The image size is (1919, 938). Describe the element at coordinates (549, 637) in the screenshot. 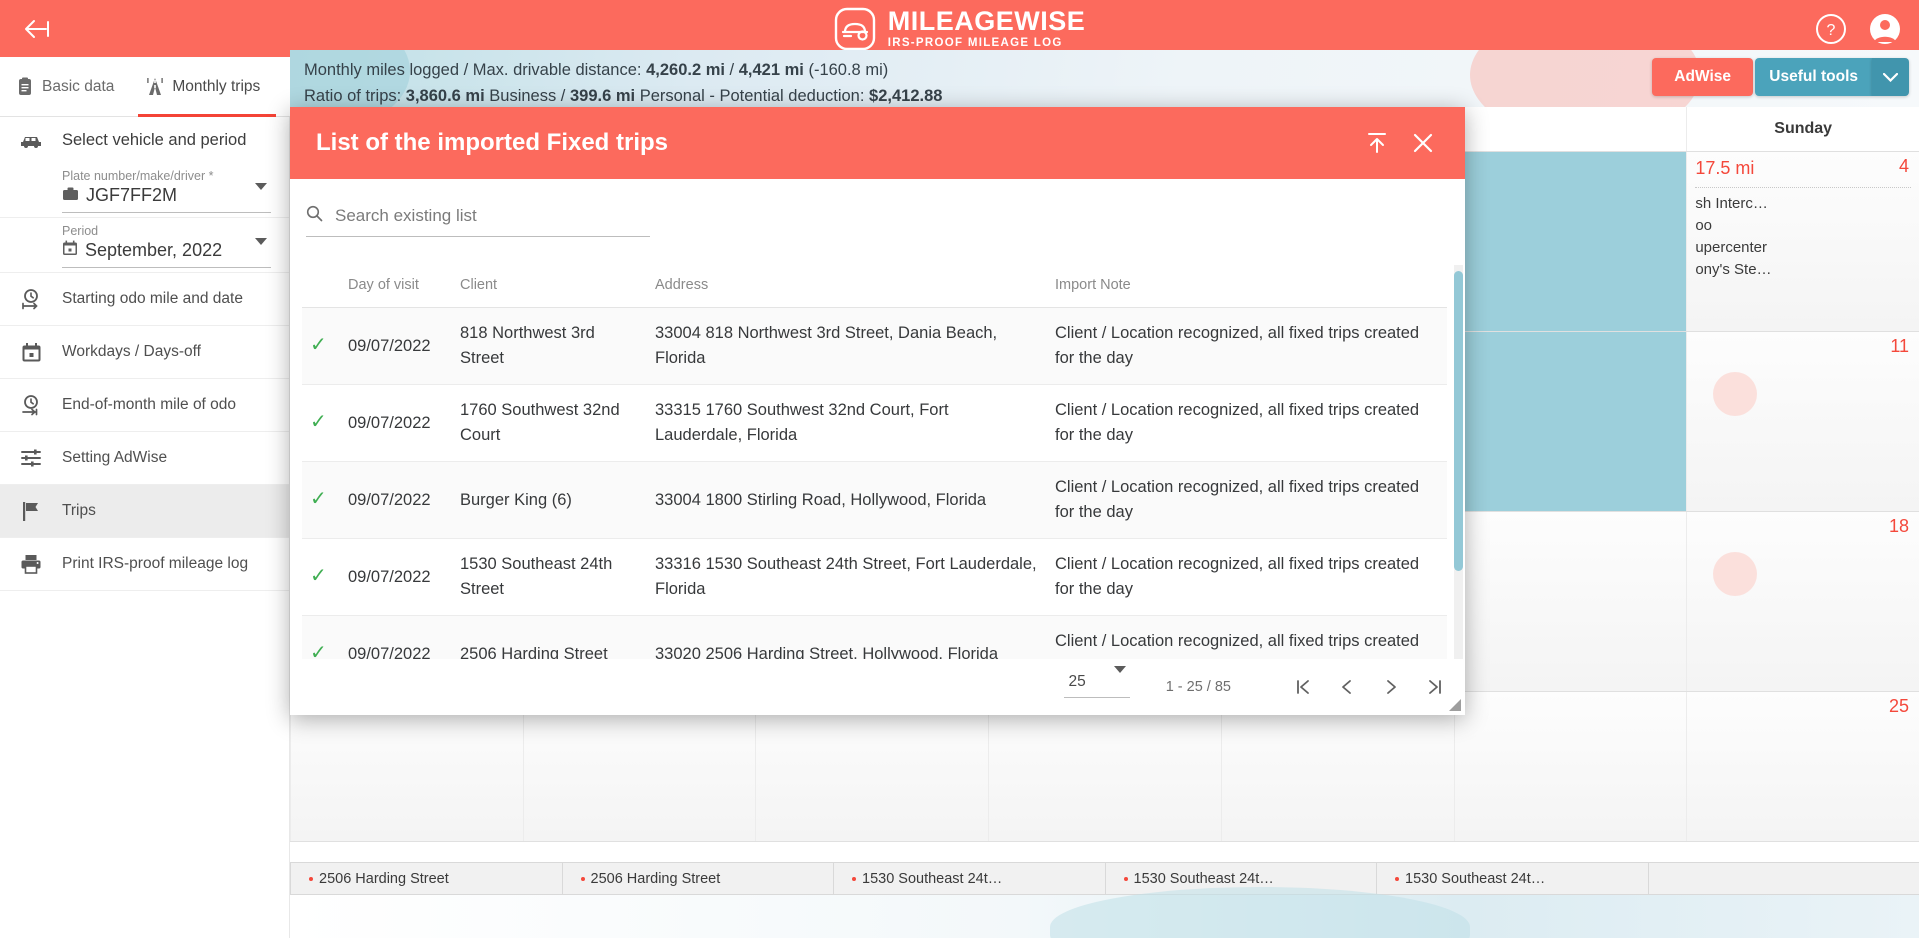

I see `row-client: 2506 Harding Street` at that location.